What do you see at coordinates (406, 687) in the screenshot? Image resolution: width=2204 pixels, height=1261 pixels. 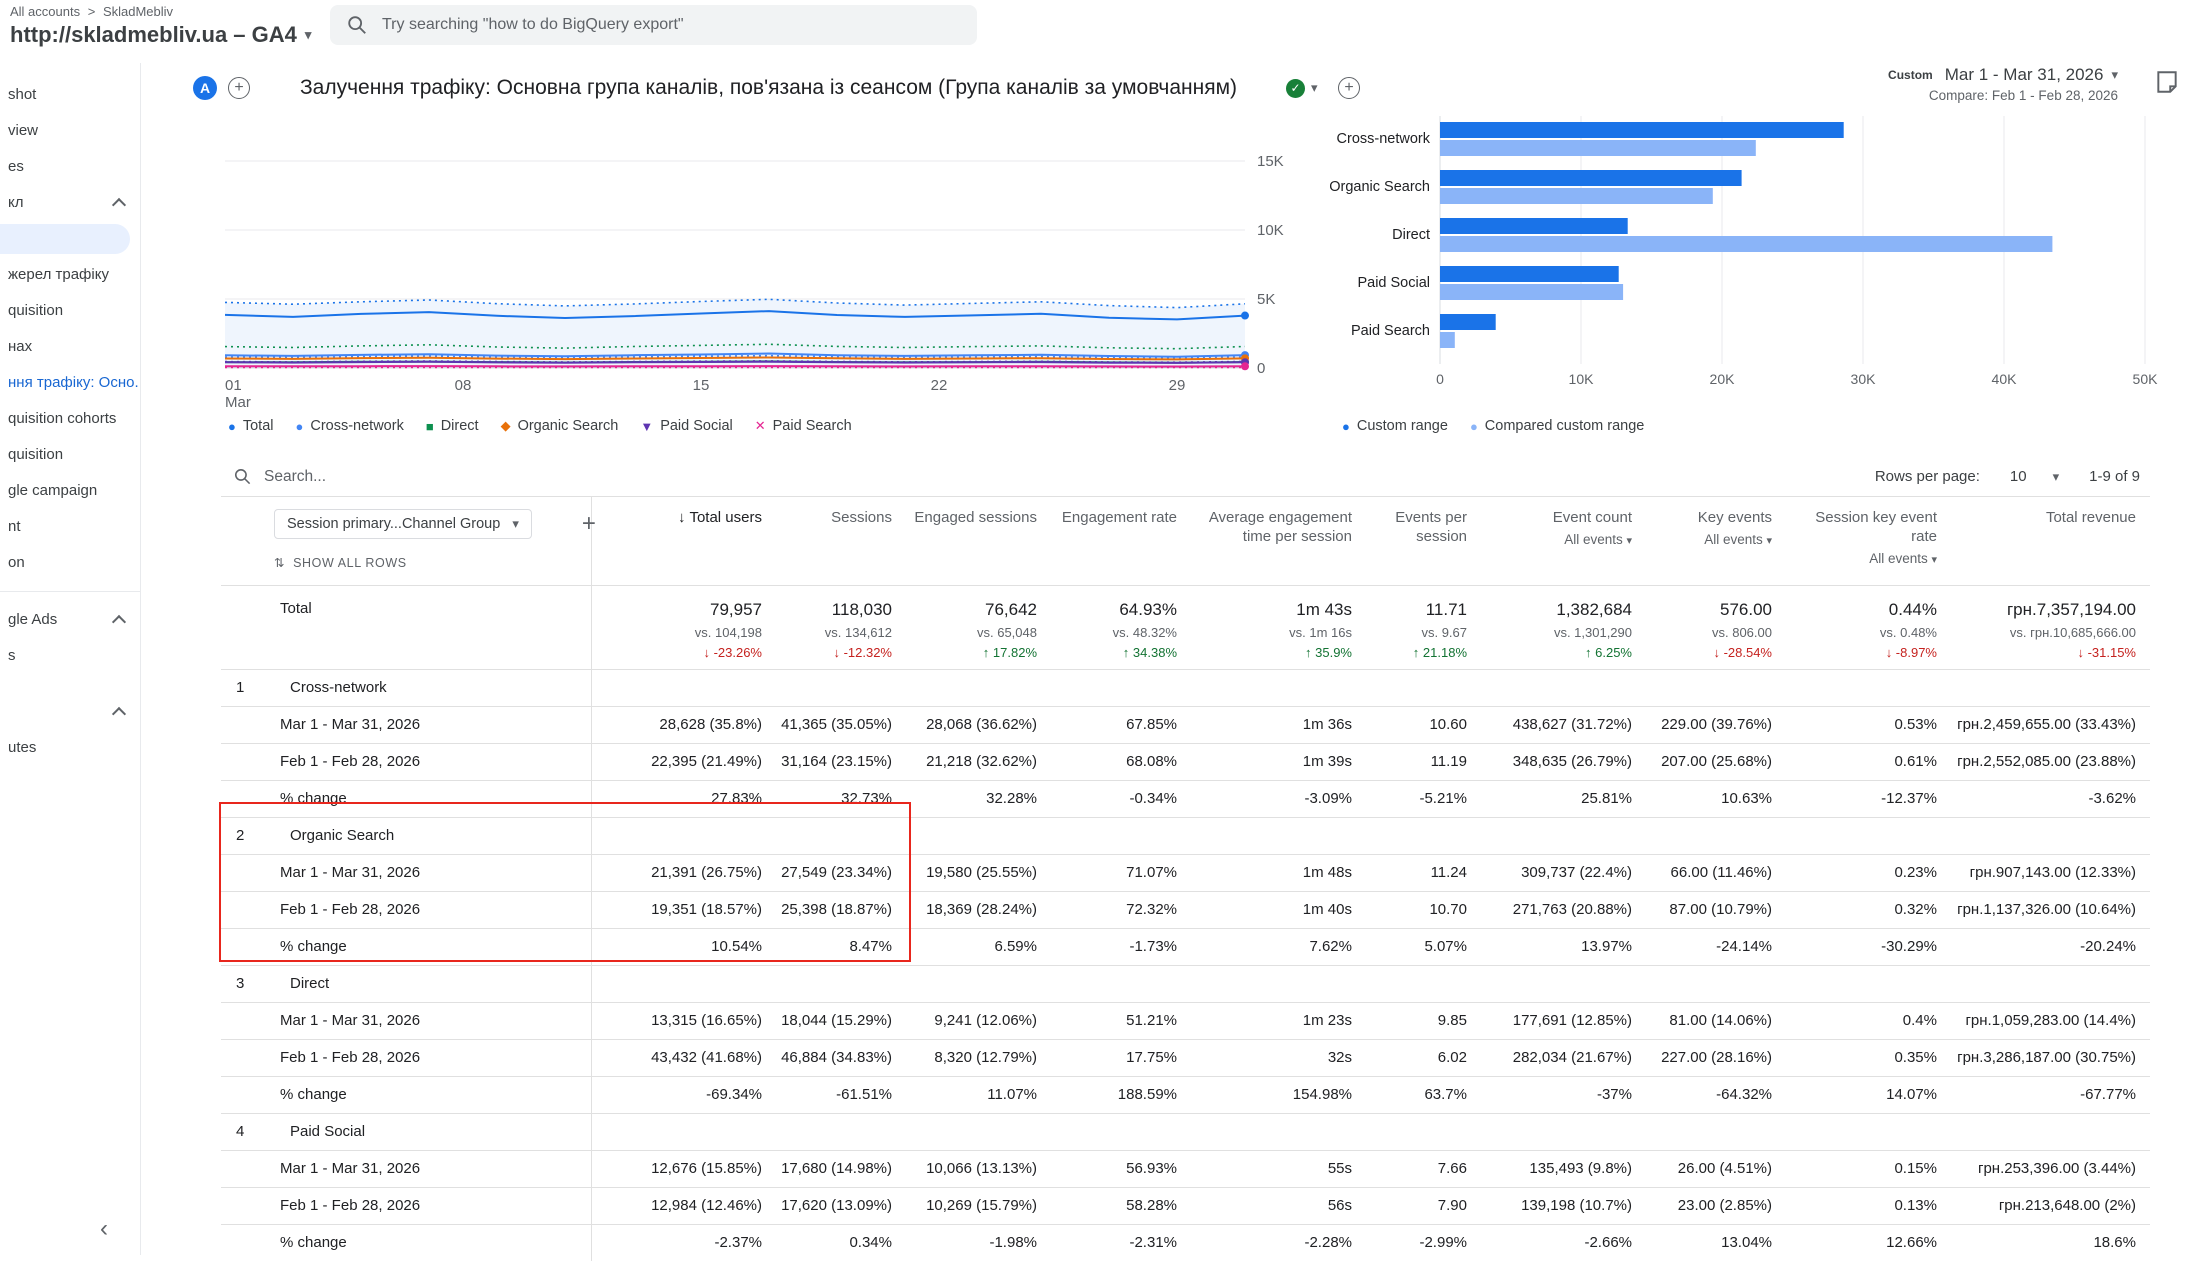 I see `group-label: 1 Cross-network` at bounding box center [406, 687].